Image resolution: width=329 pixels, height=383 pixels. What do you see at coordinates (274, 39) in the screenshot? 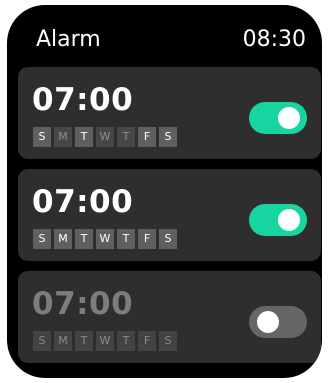
I see `status-clock: 08:30` at bounding box center [274, 39].